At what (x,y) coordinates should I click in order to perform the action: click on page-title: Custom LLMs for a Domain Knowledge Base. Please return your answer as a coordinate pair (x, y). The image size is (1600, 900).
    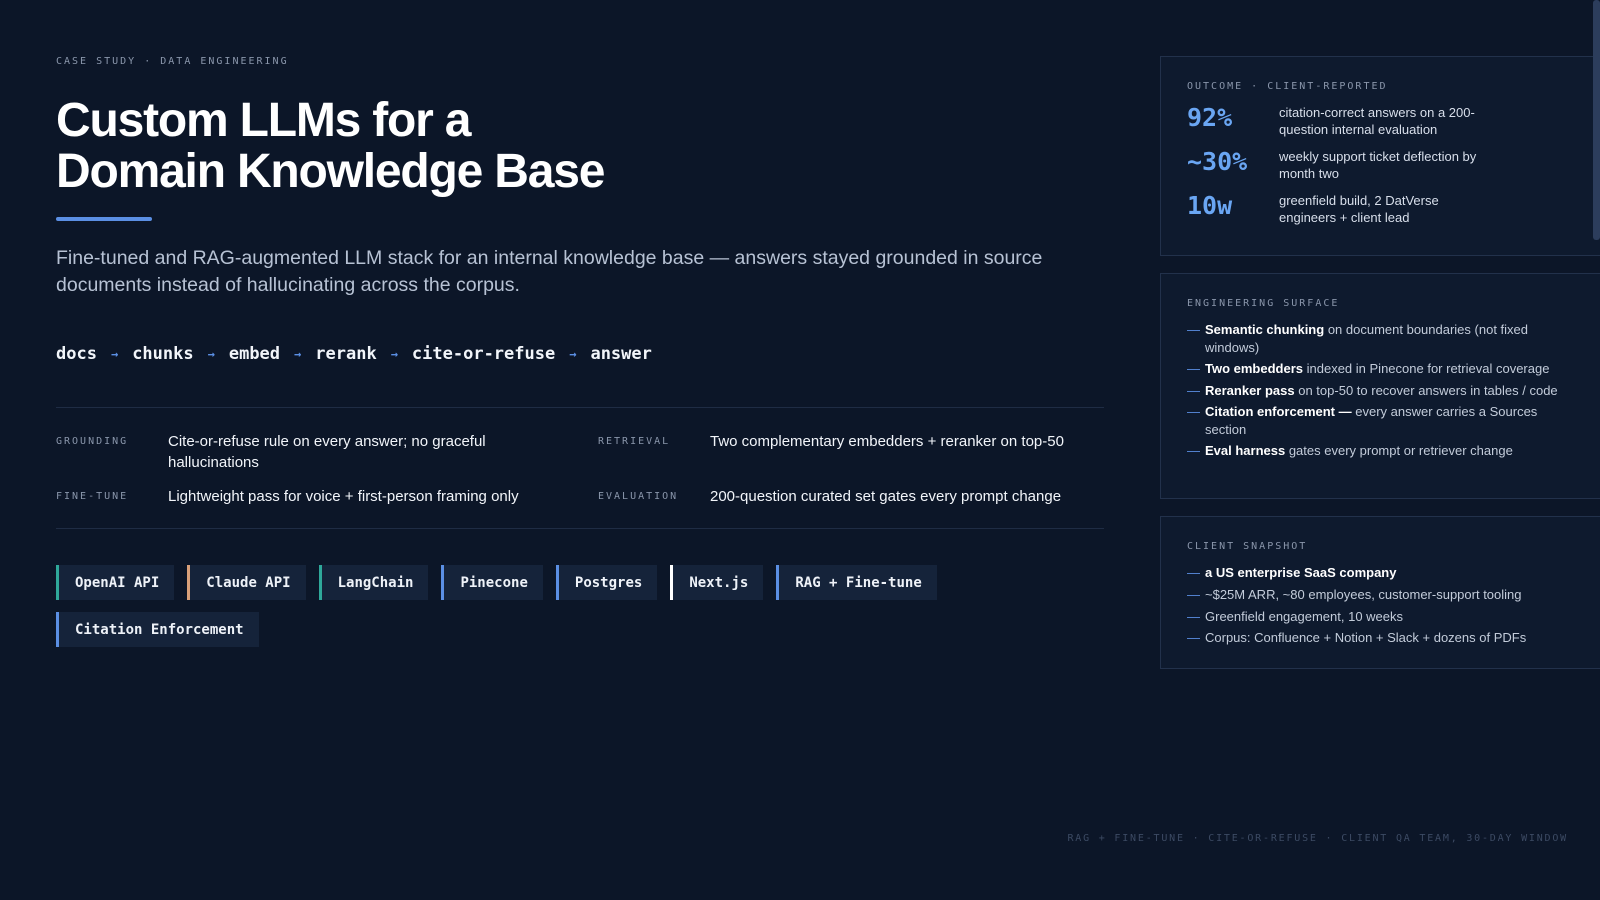
    Looking at the image, I should click on (406, 146).